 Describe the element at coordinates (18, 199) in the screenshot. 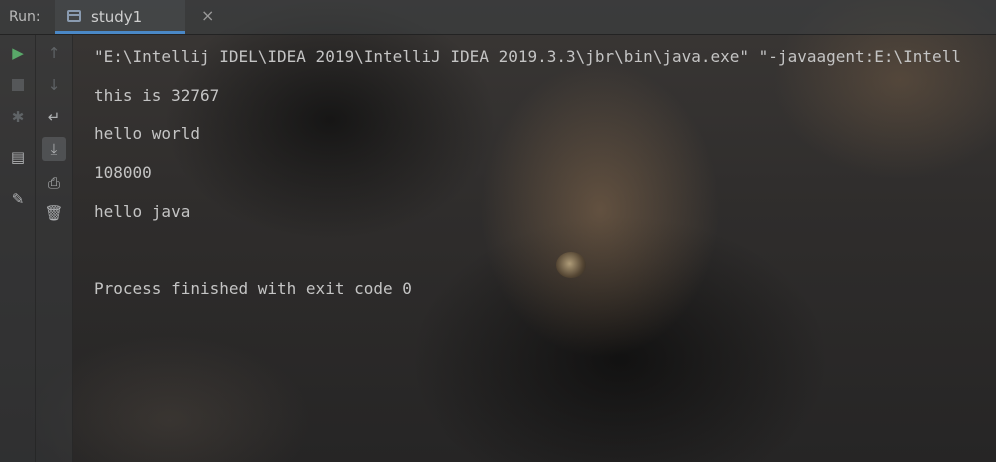

I see `pin-icon: ✎` at that location.